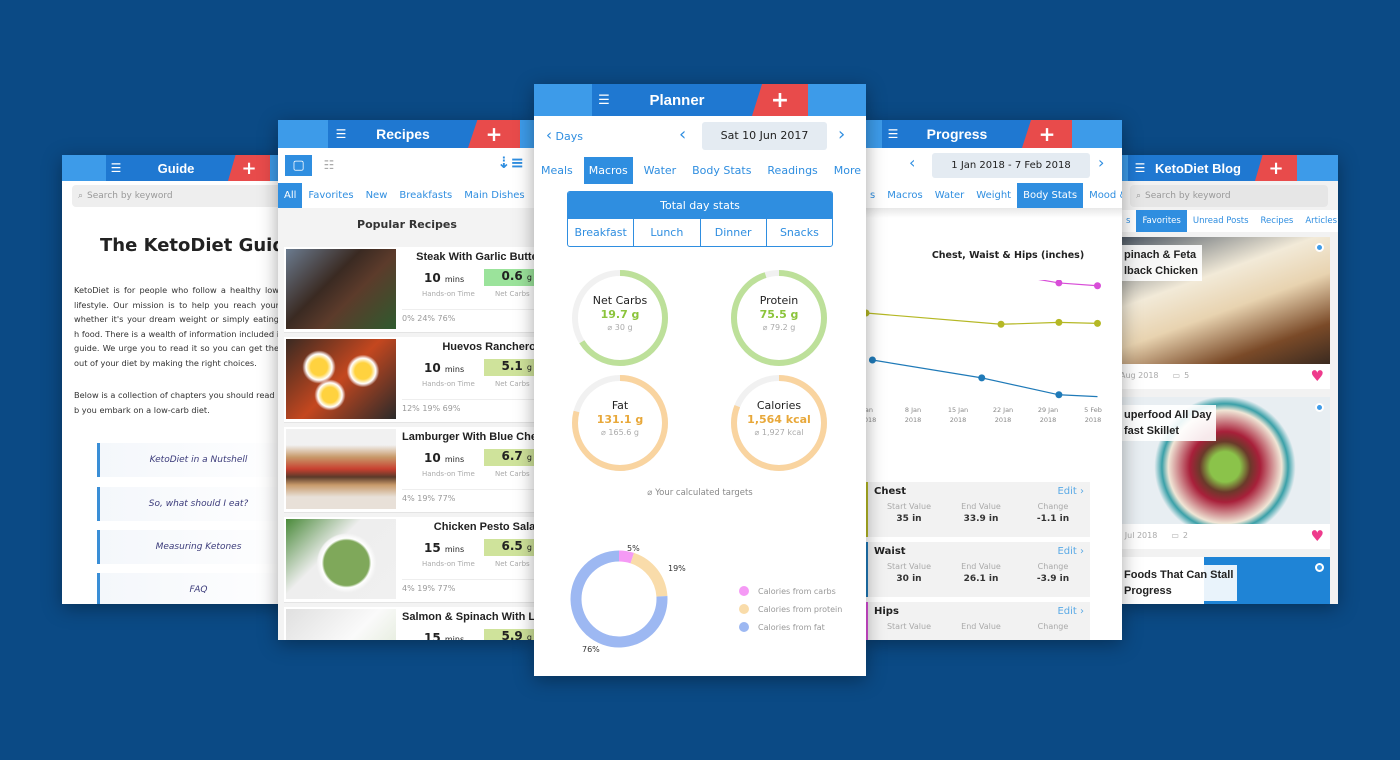 The width and height of the screenshot is (1400, 760). I want to click on next-day-button: ›, so click(841, 134).